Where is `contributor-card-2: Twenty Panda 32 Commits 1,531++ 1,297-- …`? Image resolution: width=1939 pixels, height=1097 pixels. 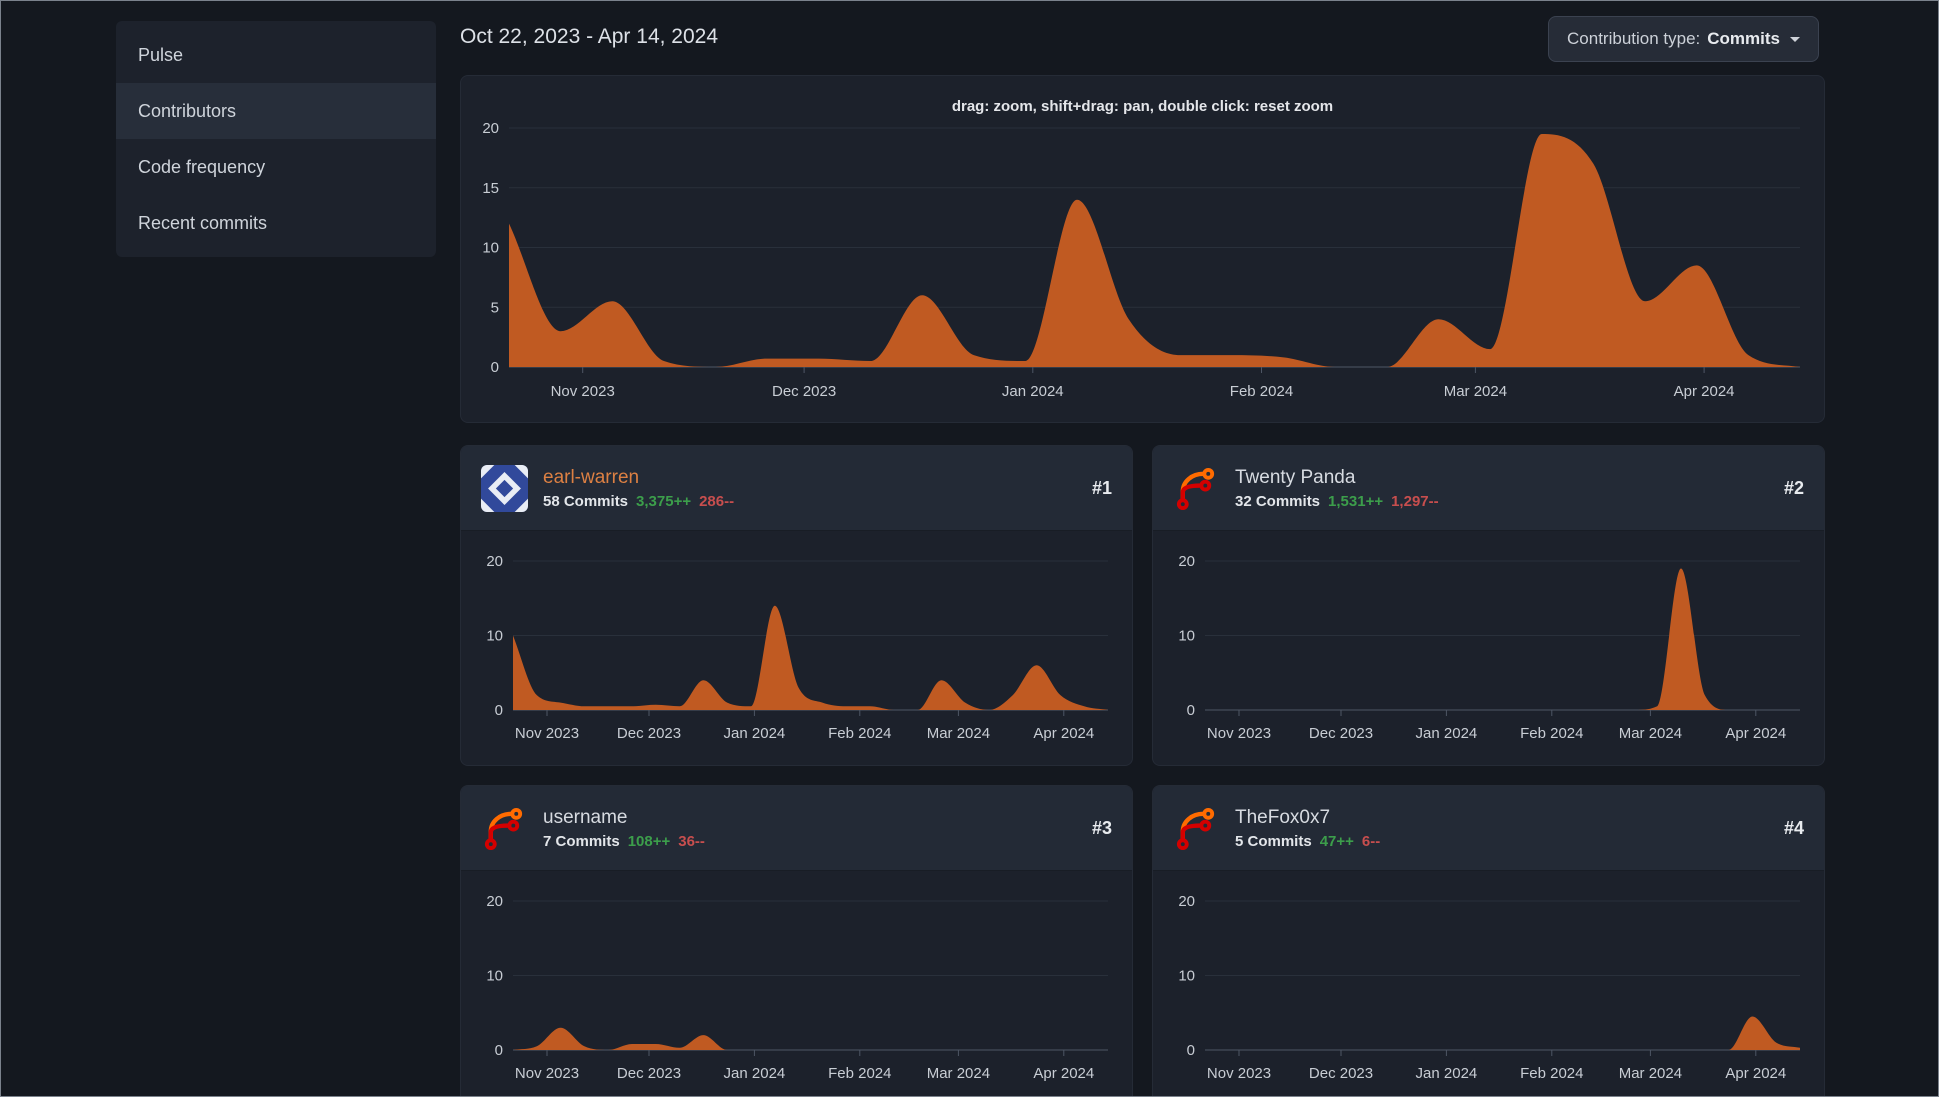
contributor-card-2: Twenty Panda 32 Commits 1,531++ 1,297-- … is located at coordinates (1488, 605).